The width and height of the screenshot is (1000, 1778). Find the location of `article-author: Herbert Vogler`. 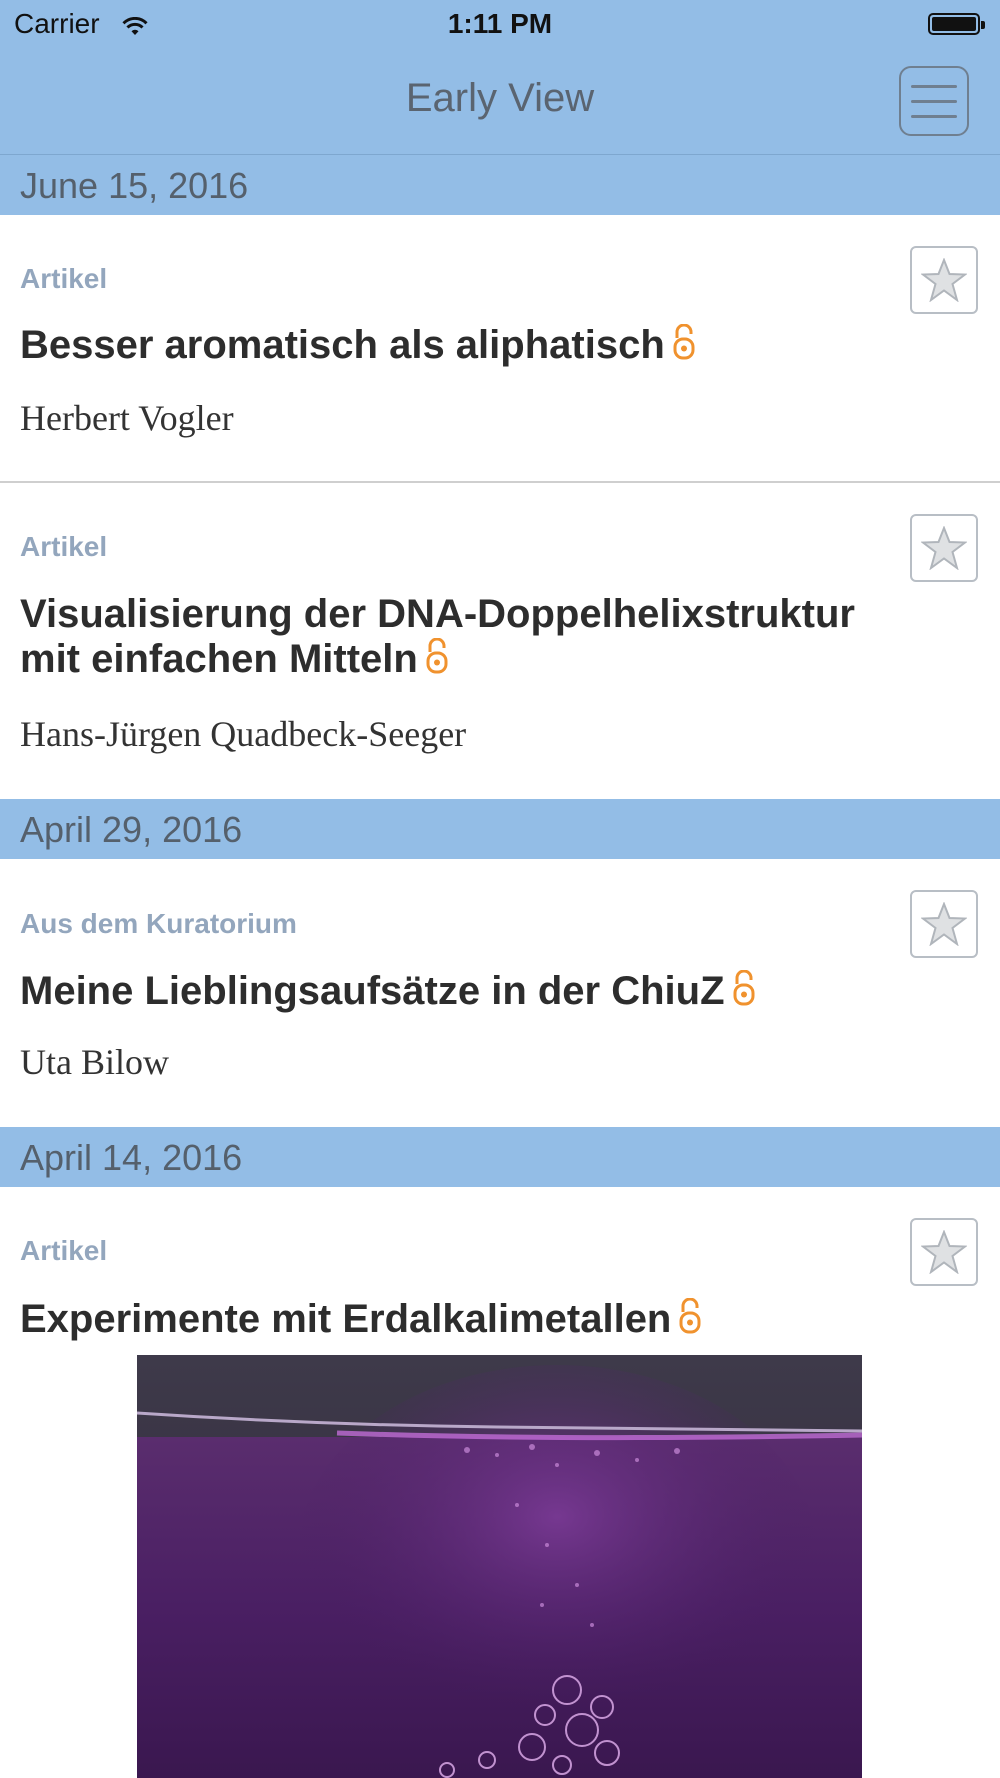

article-author: Herbert Vogler is located at coordinates (127, 418).